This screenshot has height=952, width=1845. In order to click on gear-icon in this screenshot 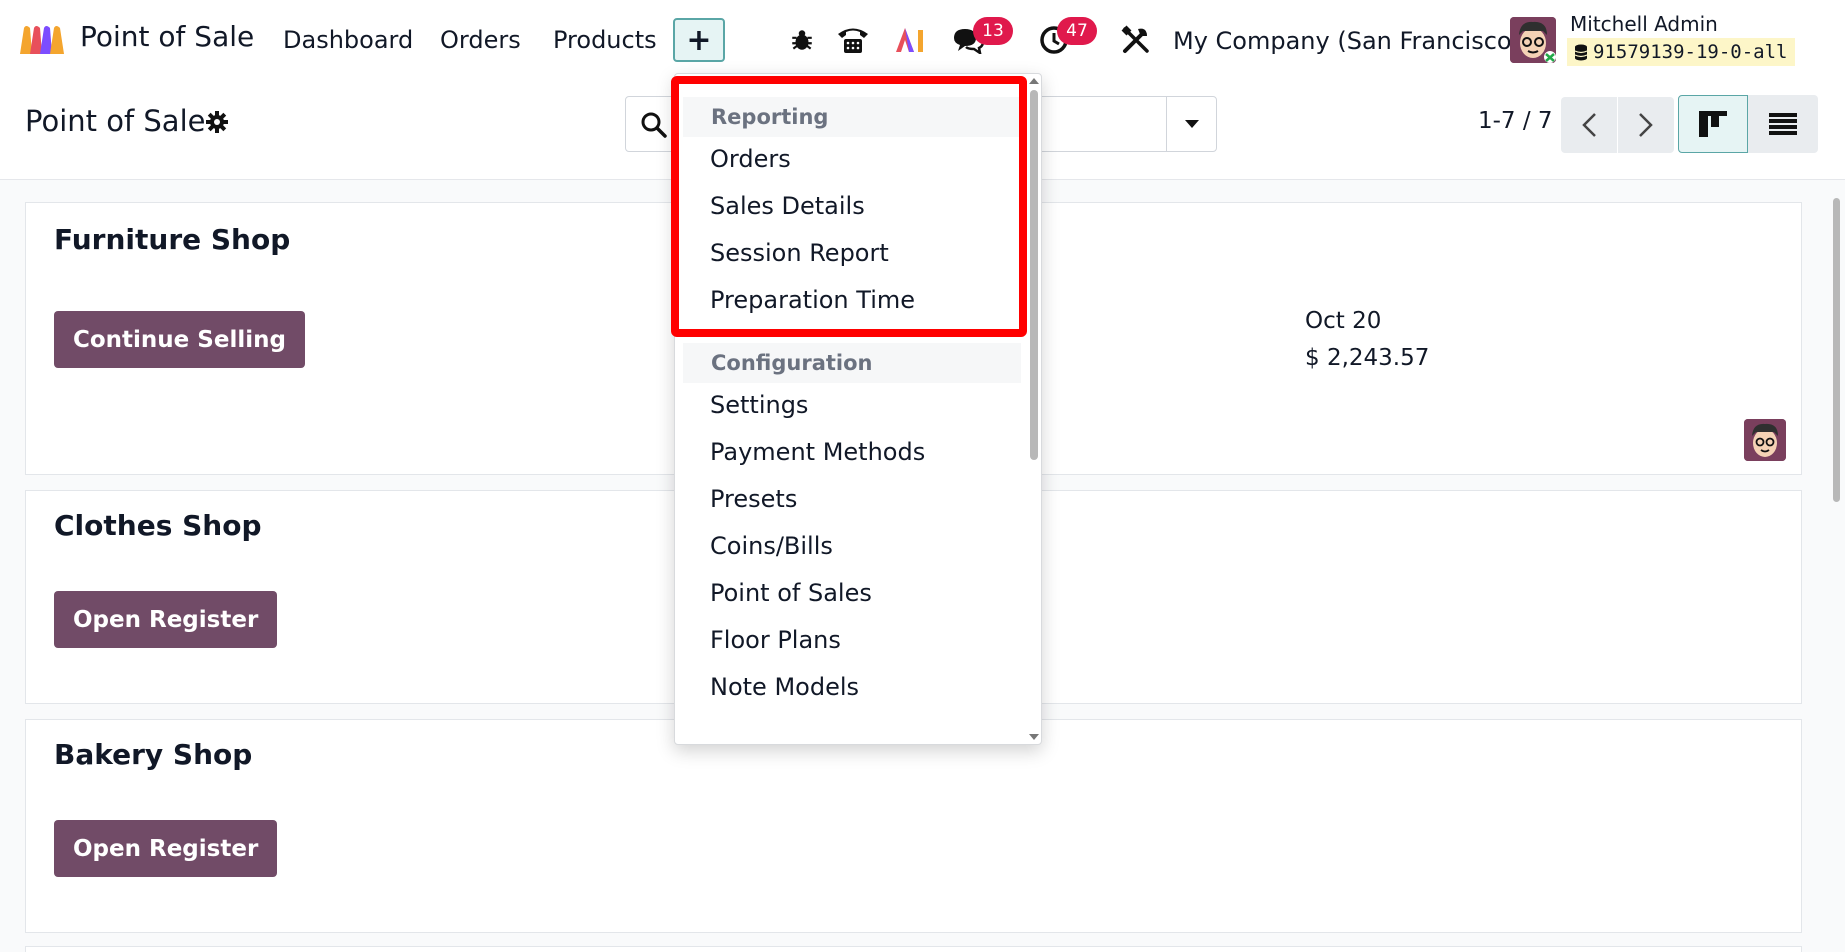, I will do `click(217, 122)`.